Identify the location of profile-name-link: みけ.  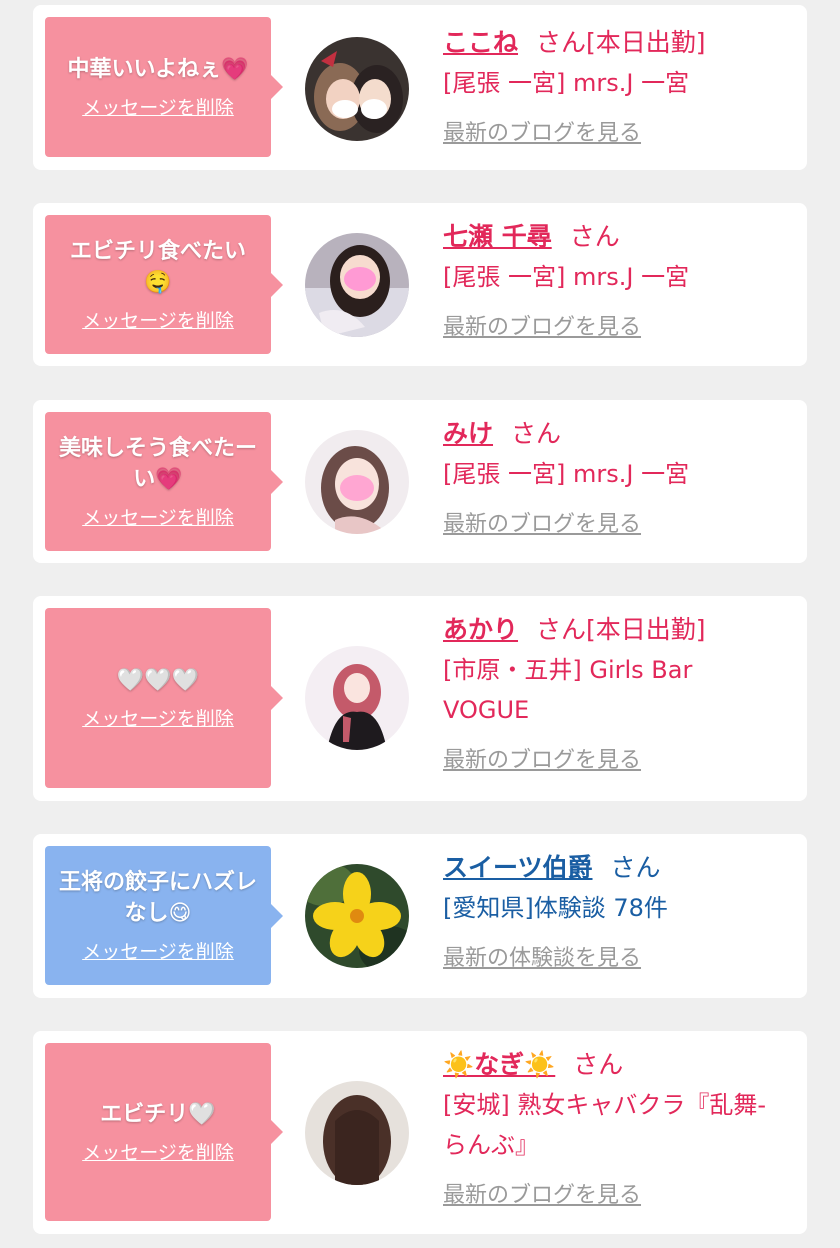
(468, 433).